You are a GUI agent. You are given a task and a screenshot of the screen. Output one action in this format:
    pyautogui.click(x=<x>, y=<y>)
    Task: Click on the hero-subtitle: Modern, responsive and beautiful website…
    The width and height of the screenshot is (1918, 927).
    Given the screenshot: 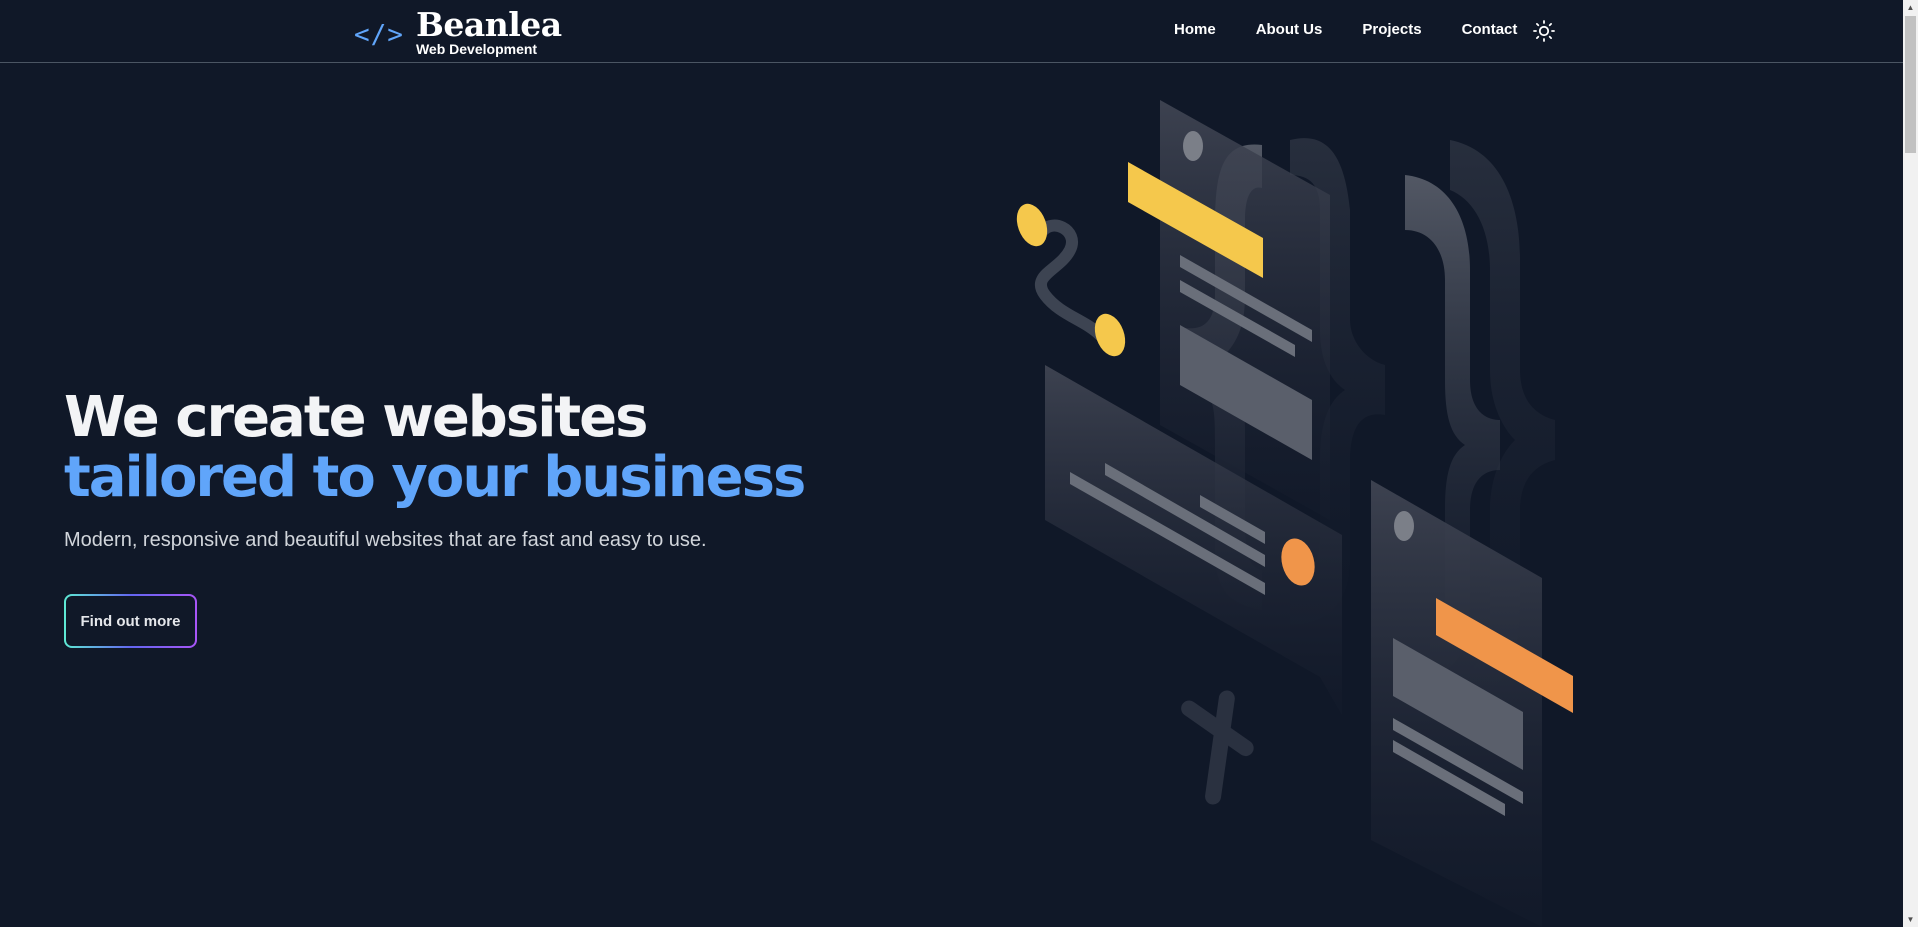 What is the action you would take?
    pyautogui.click(x=385, y=540)
    